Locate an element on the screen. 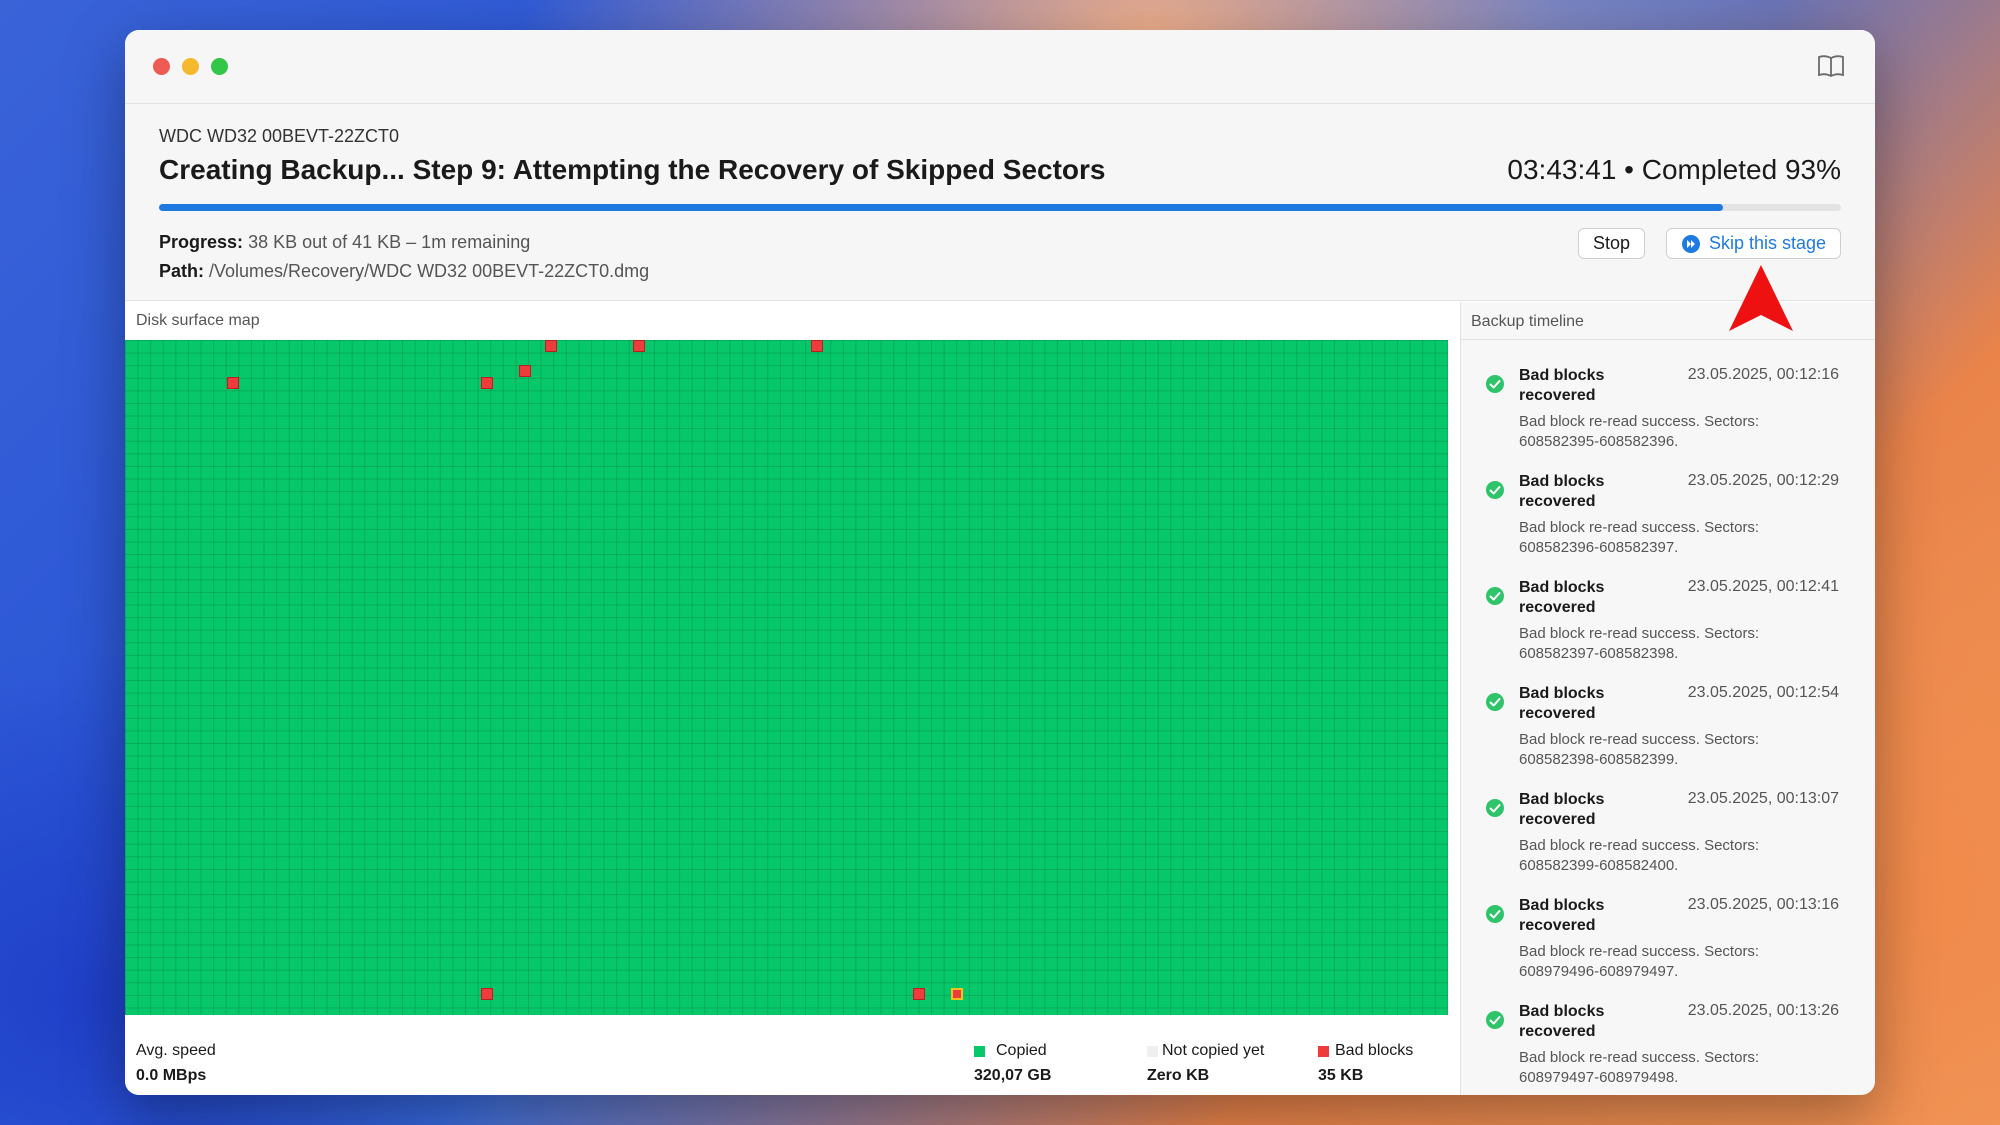 Image resolution: width=2000 pixels, height=1125 pixels. legend-not-copied-value: Zero KB is located at coordinates (1178, 1075).